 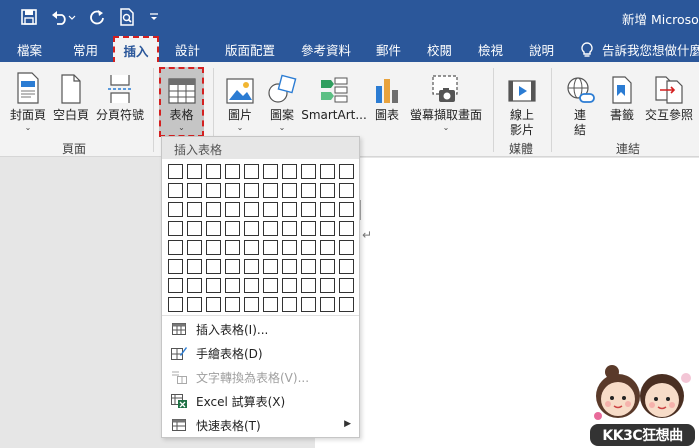 I want to click on tab-insert: 插入, so click(x=136, y=49).